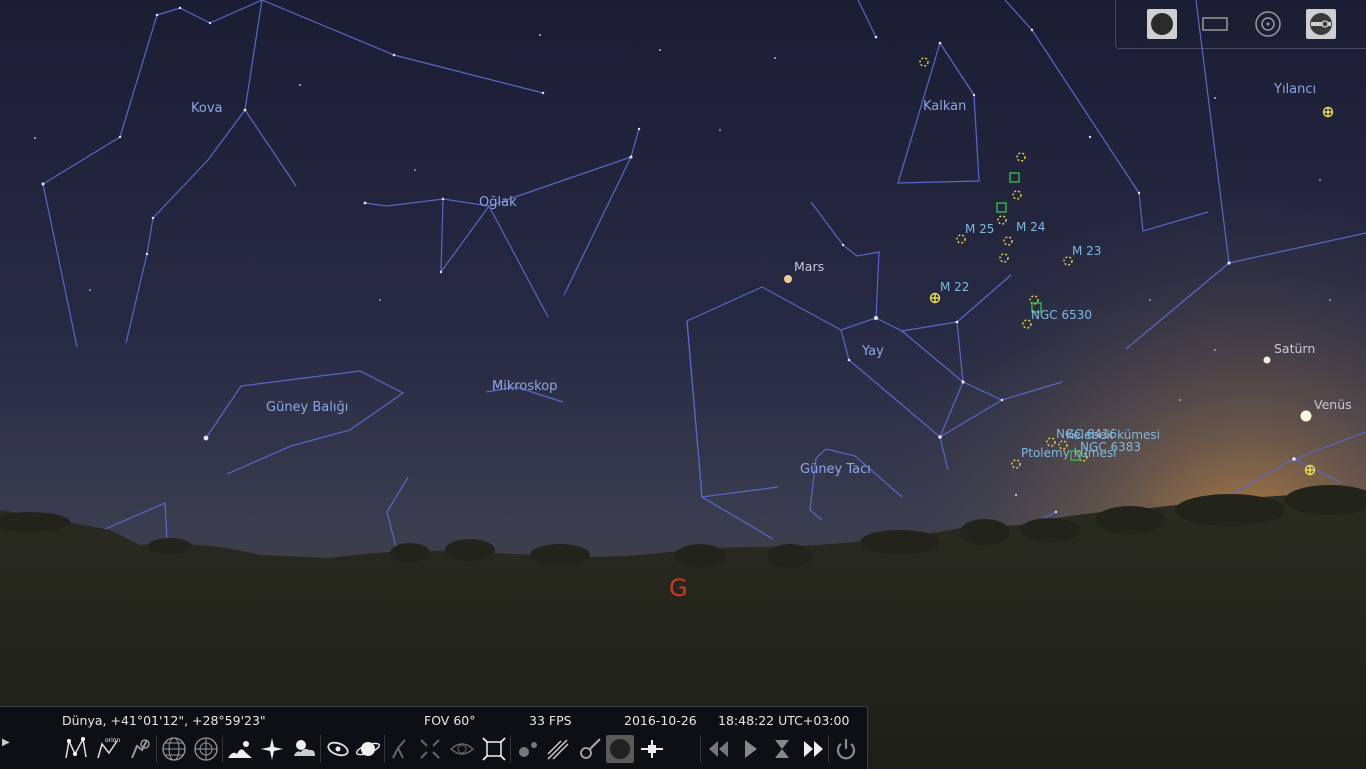 This screenshot has height=769, width=1366. What do you see at coordinates (550, 720) in the screenshot?
I see `fps-readout: 33 FPS` at bounding box center [550, 720].